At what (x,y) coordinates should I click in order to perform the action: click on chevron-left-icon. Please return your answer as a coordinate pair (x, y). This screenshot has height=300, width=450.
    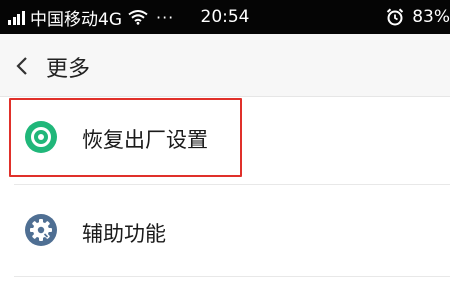
    Looking at the image, I should click on (21, 66).